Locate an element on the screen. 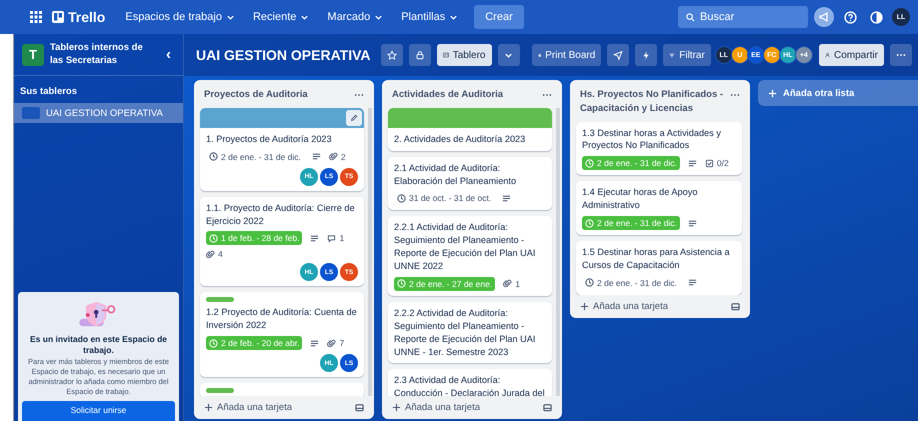 The height and width of the screenshot is (421, 918). card: 2. Actividades de Auditoría 2023 is located at coordinates (470, 129).